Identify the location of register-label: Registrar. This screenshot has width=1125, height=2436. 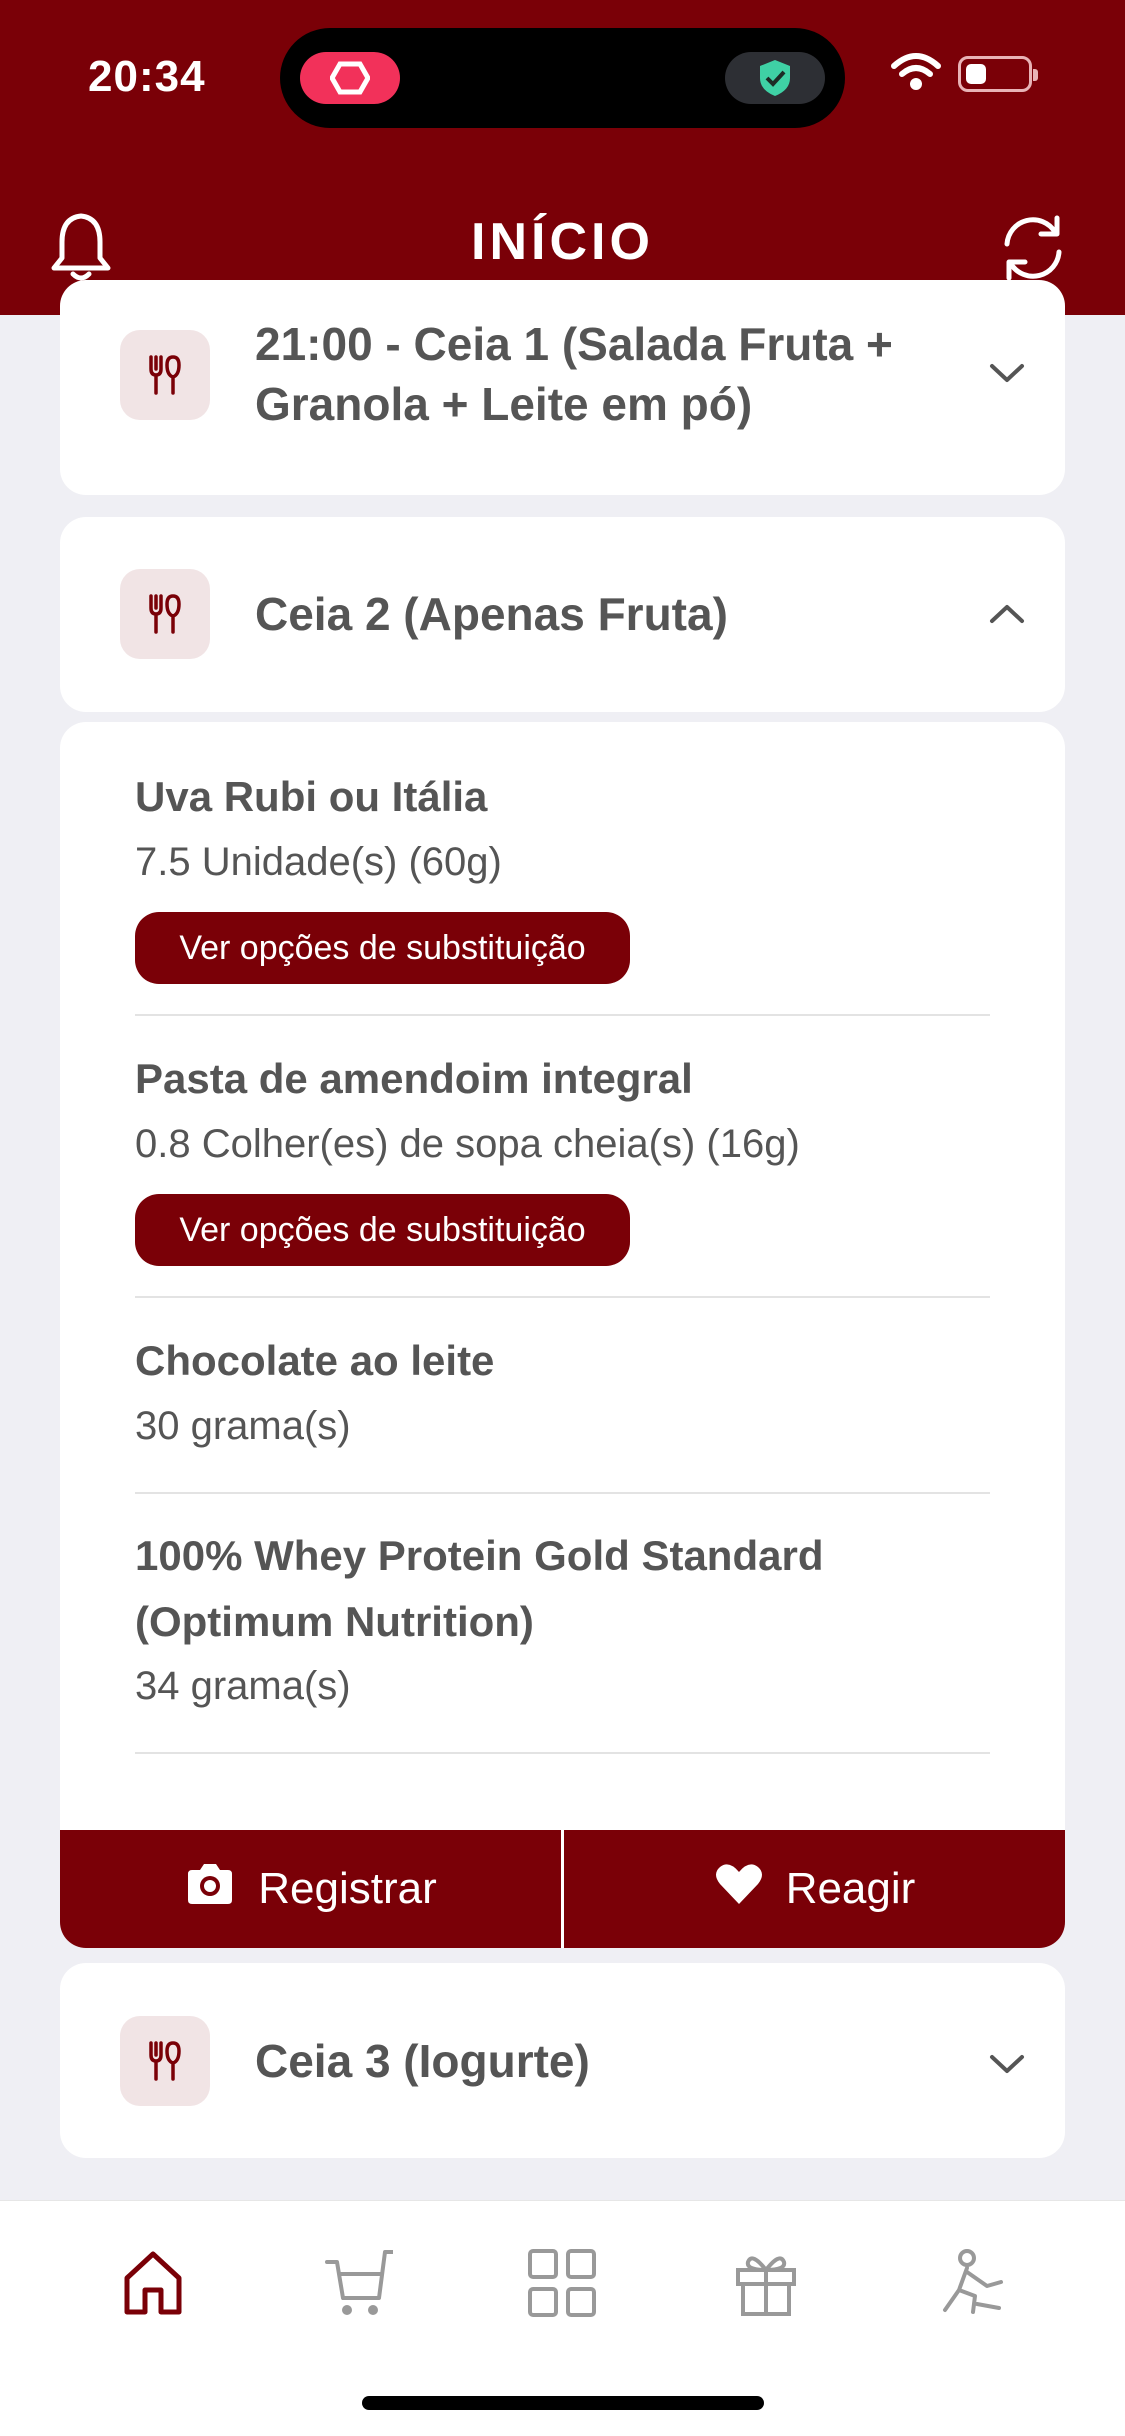
(347, 1888).